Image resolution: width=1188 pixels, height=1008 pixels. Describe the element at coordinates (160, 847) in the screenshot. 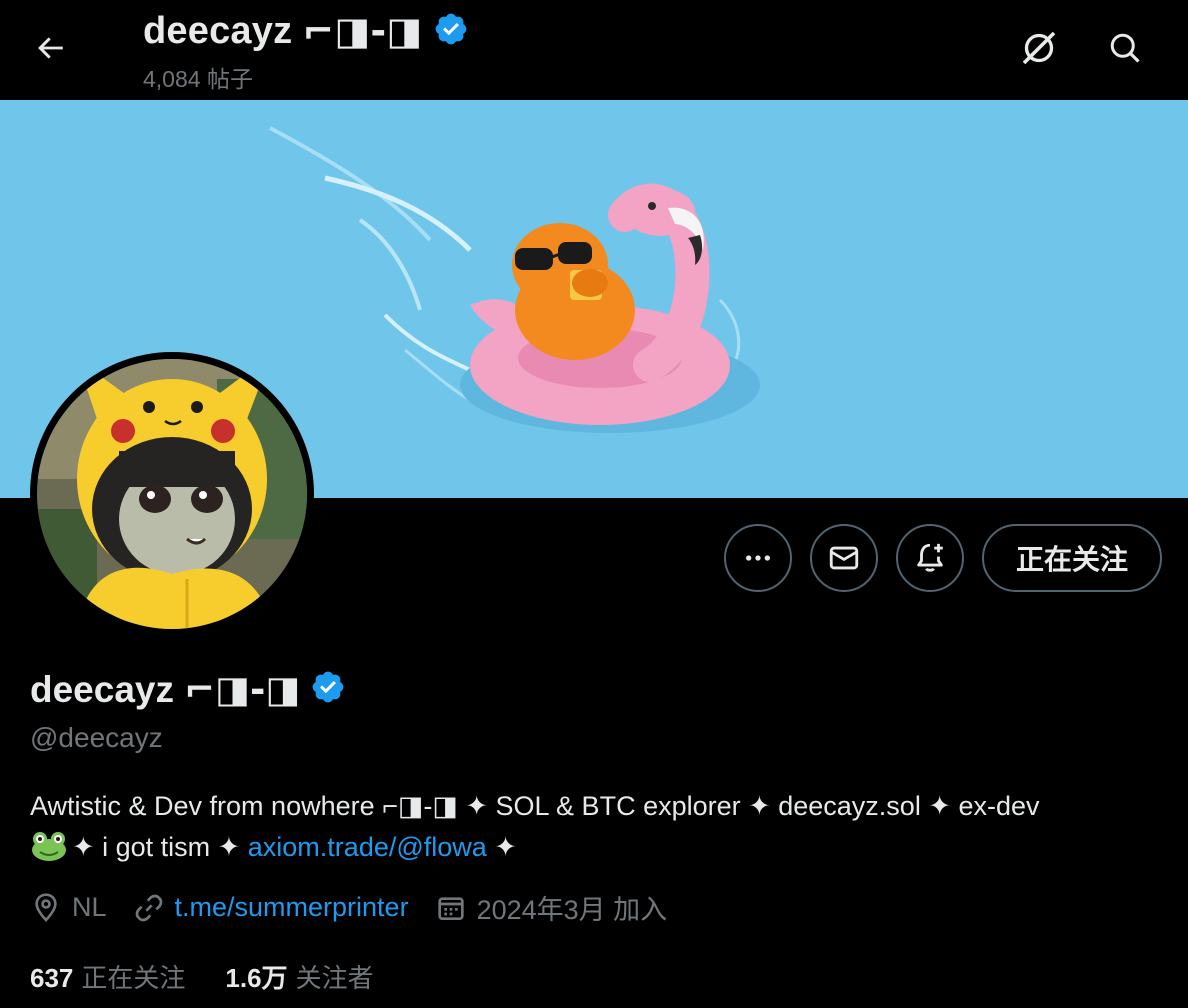

I see `bio-line-2-pre: ✦ i got tism ✦` at that location.